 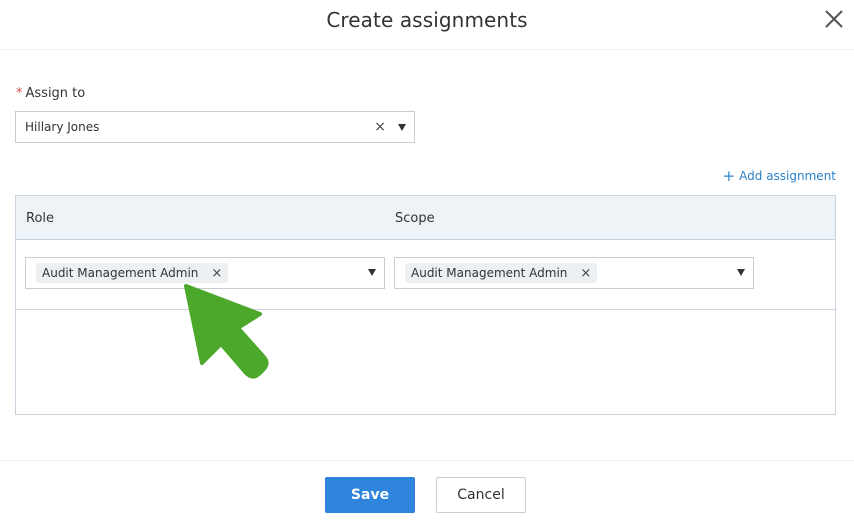 I want to click on scope-select: Audit Management Admin ×, so click(x=574, y=273).